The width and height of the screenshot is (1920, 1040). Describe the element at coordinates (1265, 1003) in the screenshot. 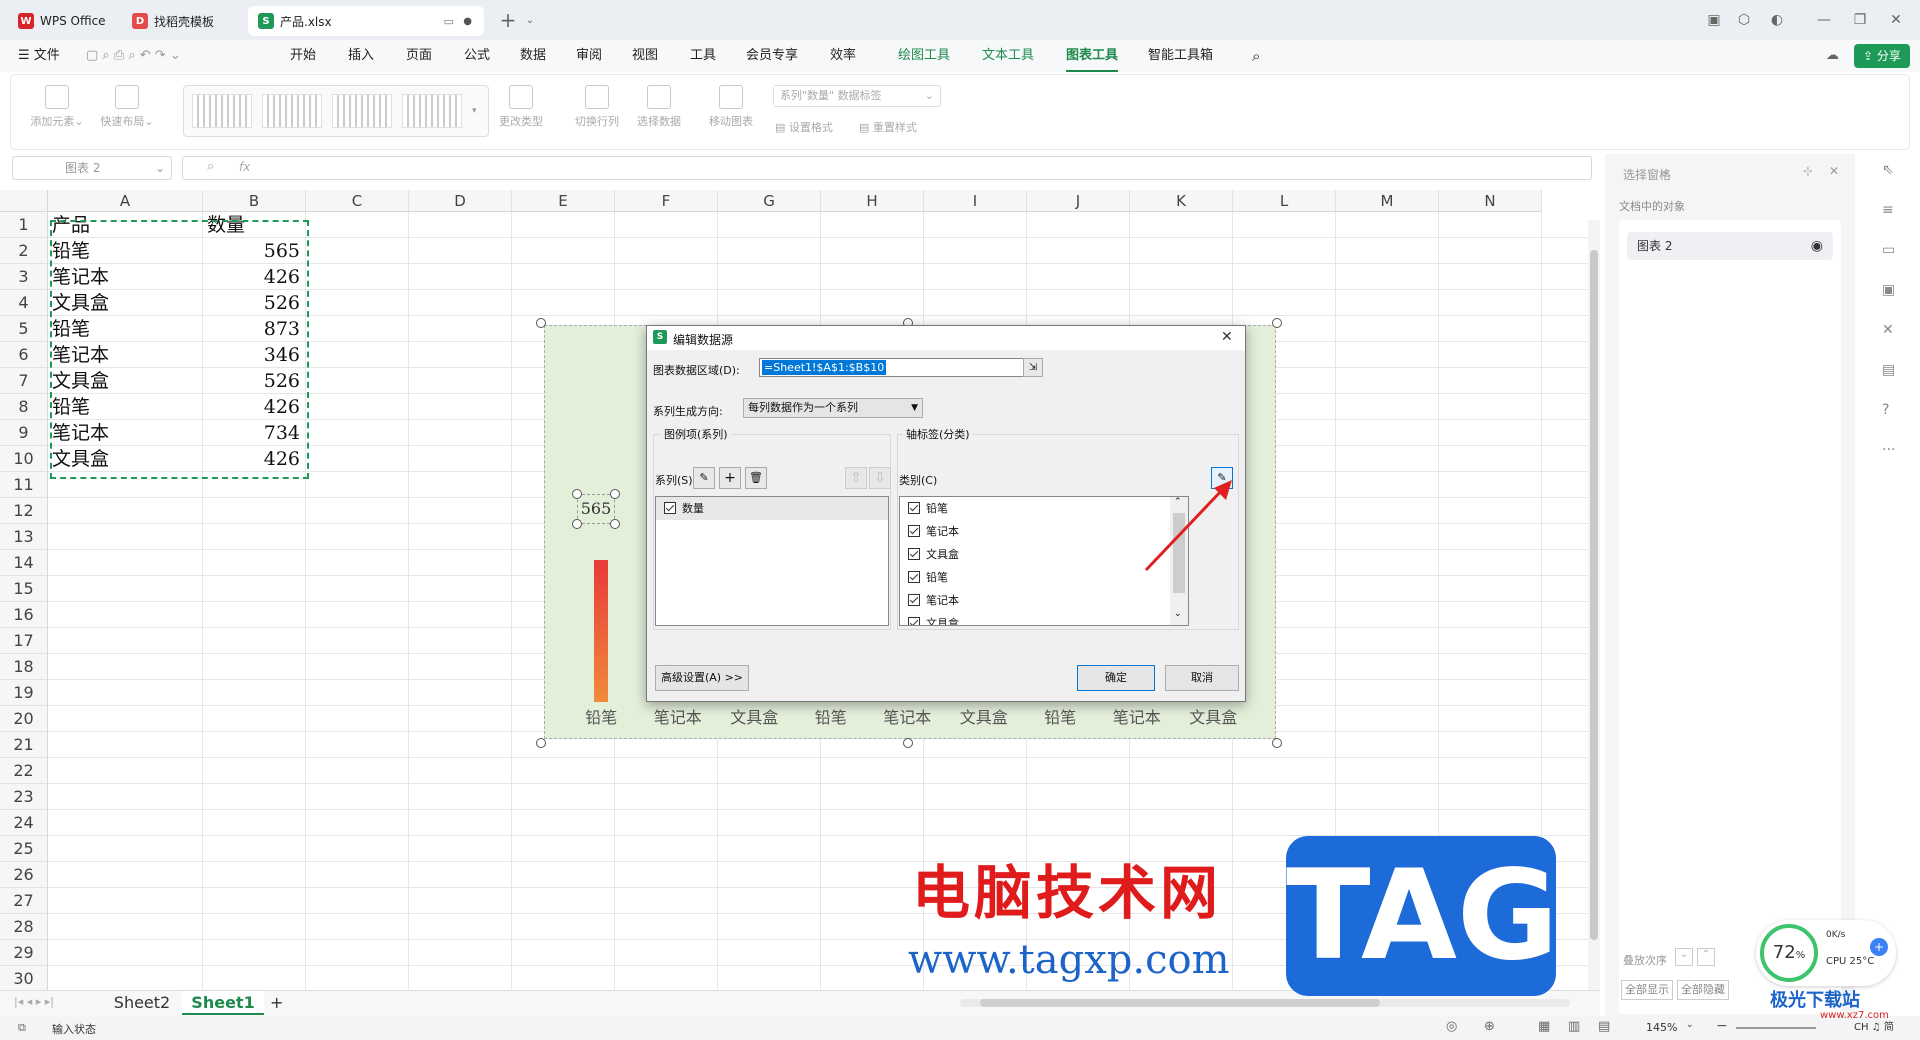

I see `horizontal-scrollbar` at that location.